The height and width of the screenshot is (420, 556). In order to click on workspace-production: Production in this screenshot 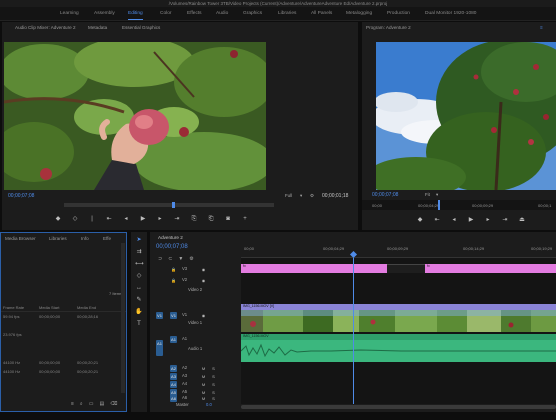, I will do `click(398, 14)`.